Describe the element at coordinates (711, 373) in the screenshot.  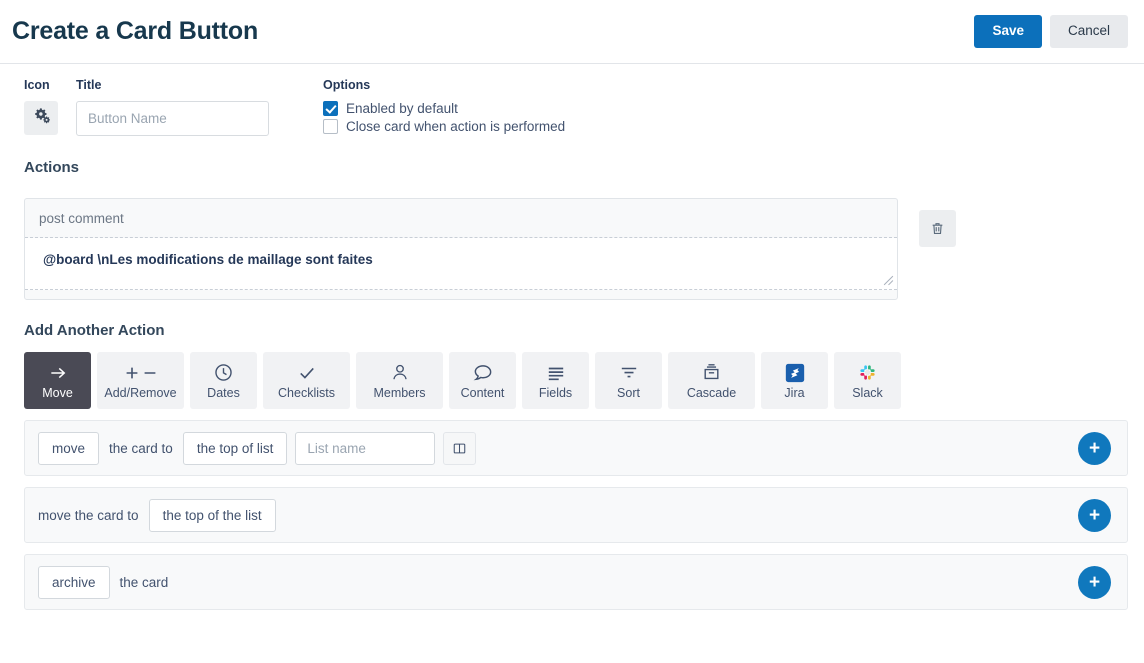
I see `archive-box-icon` at that location.